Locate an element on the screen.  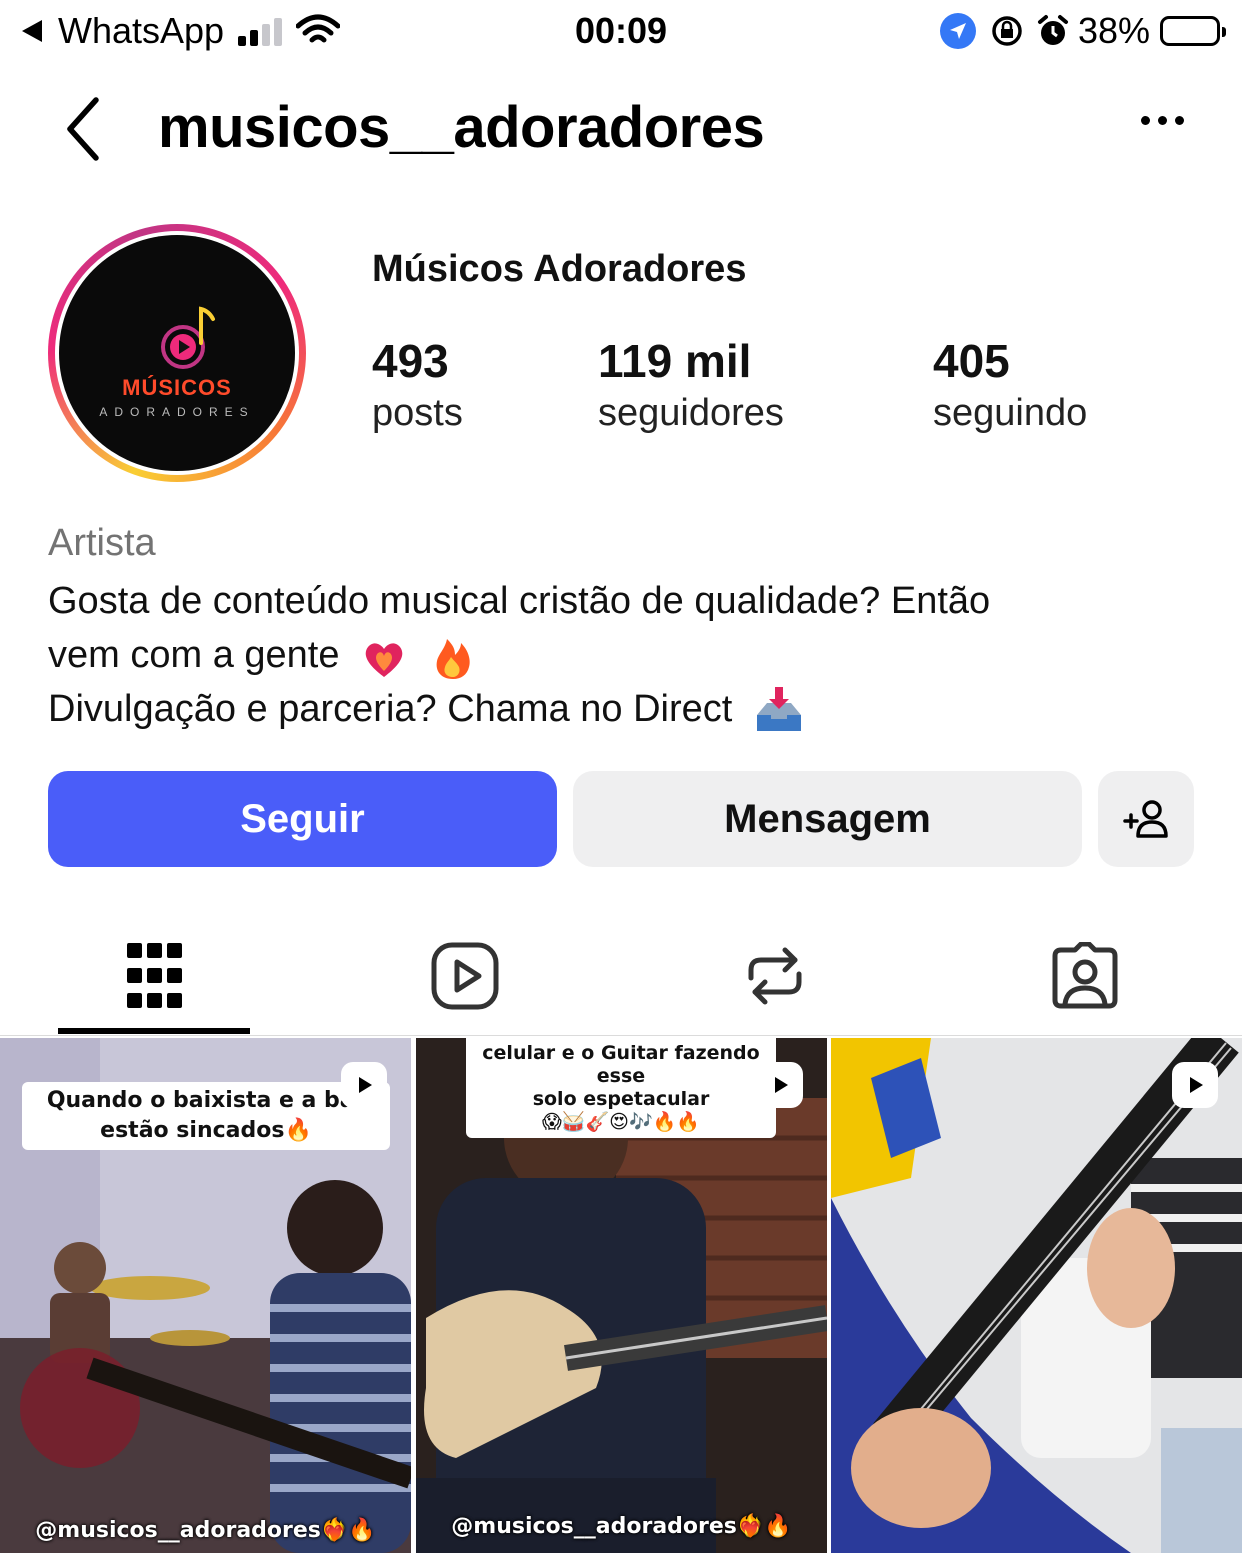
tab-tagged is located at coordinates (1085, 976).